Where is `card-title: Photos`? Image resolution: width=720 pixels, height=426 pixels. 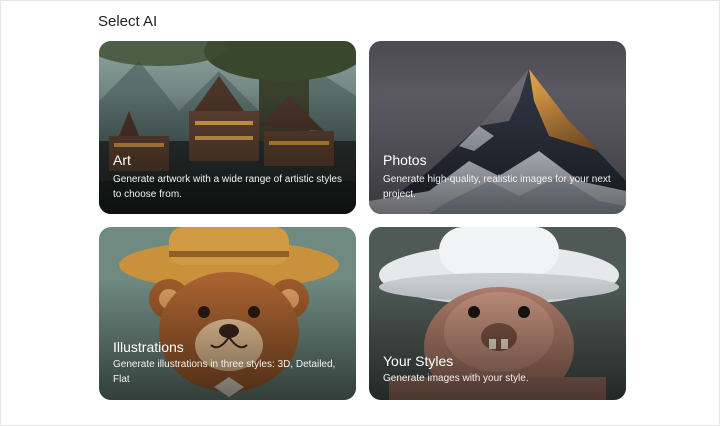 card-title: Photos is located at coordinates (405, 160).